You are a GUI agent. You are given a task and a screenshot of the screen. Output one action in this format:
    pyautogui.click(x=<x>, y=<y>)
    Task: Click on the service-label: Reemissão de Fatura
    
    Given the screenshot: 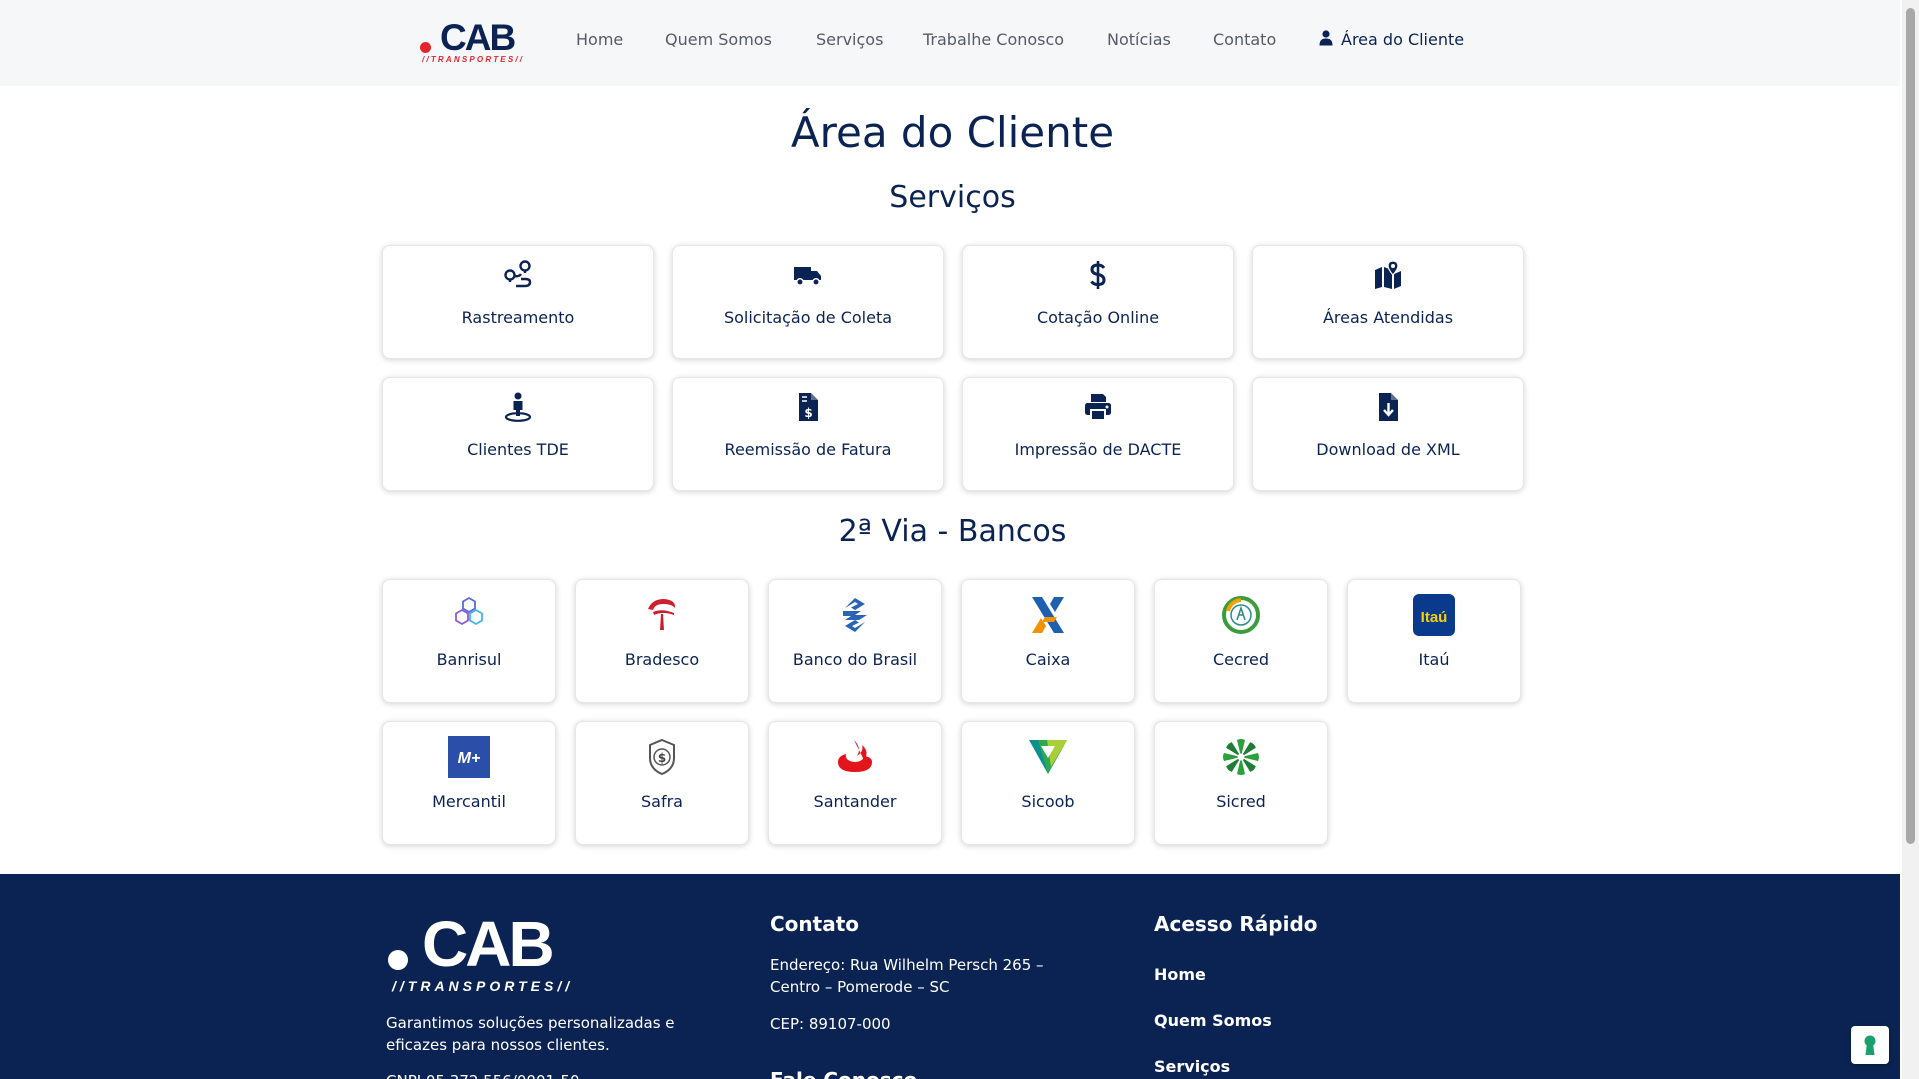 What is the action you would take?
    pyautogui.click(x=808, y=449)
    